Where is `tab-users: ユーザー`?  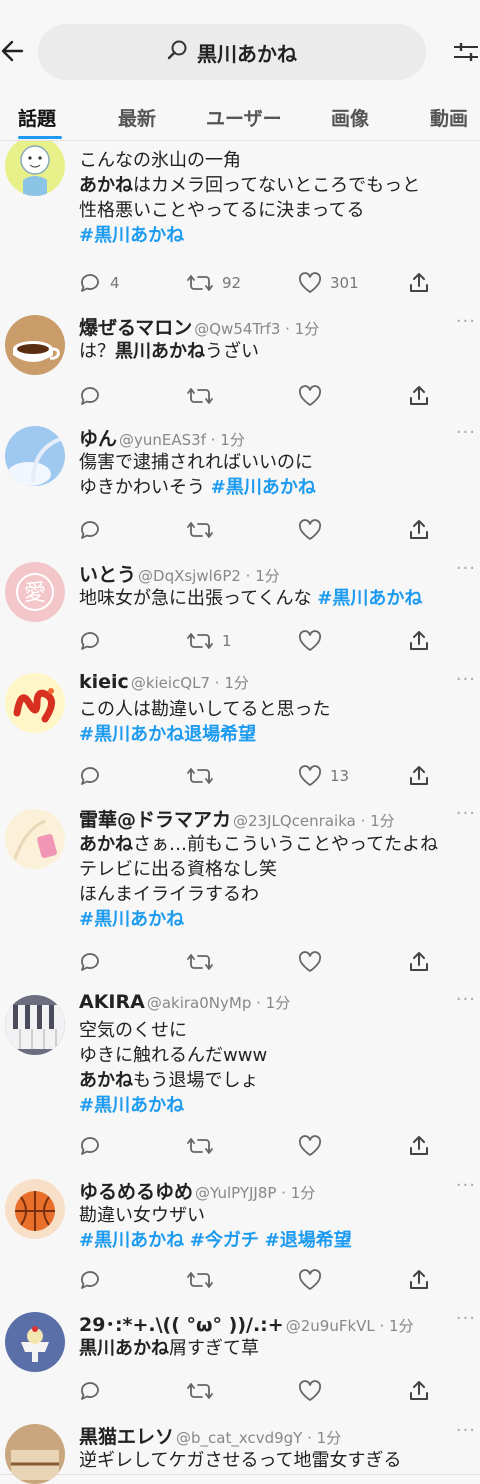
tab-users: ユーザー is located at coordinates (244, 117).